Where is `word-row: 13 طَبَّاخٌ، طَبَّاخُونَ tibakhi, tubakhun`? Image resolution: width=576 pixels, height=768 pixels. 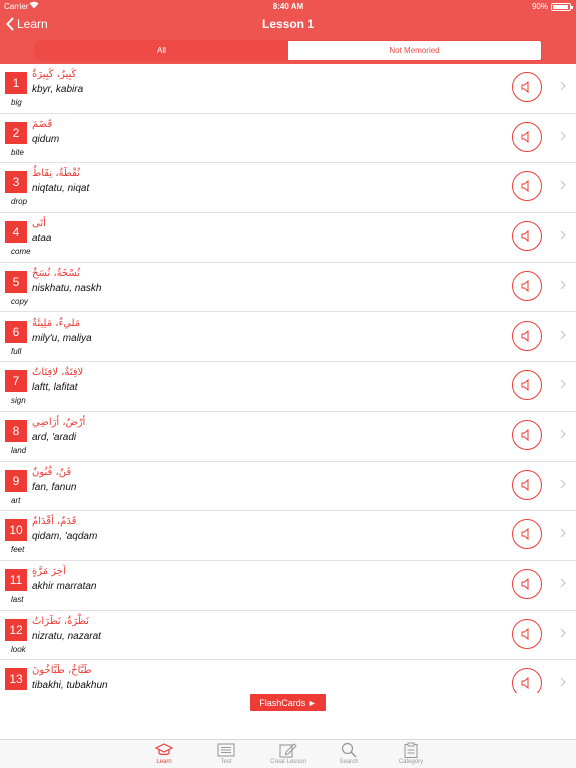
word-row: 13 طَبَّاخٌ، طَبَّاخُونَ tibakhi, tubakhun is located at coordinates (288, 676).